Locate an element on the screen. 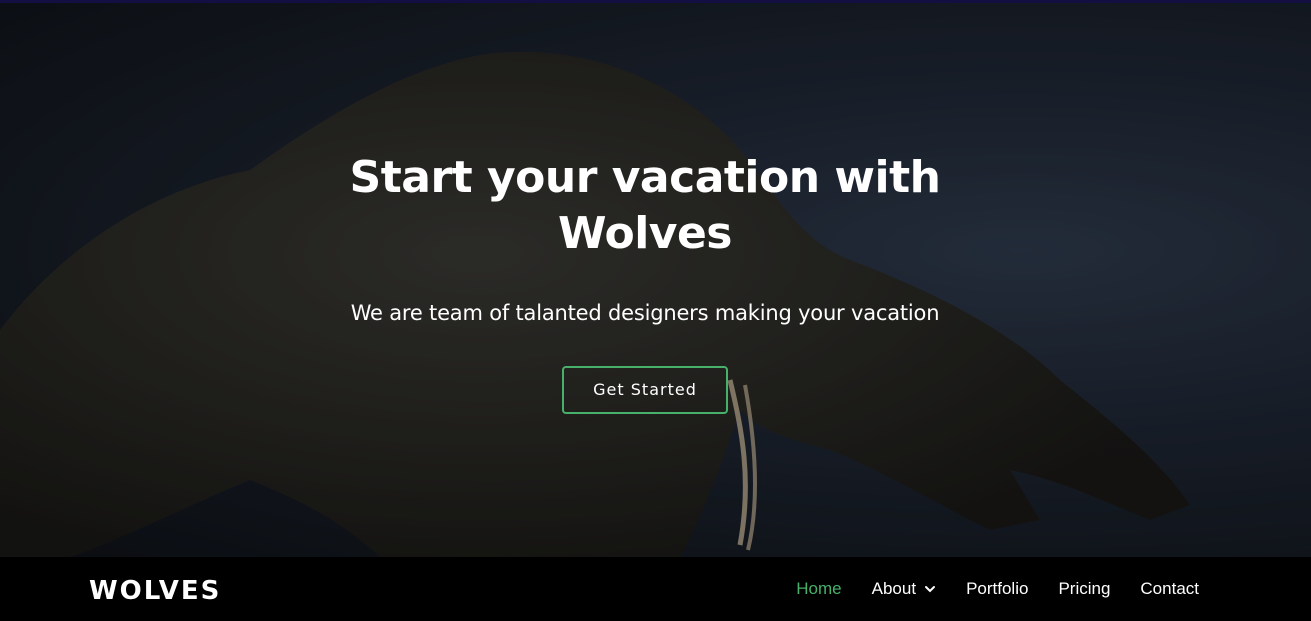 Image resolution: width=1311 pixels, height=621 pixels. nav-menu: Home About Portfolio Pricing Contact is located at coordinates (982, 589).